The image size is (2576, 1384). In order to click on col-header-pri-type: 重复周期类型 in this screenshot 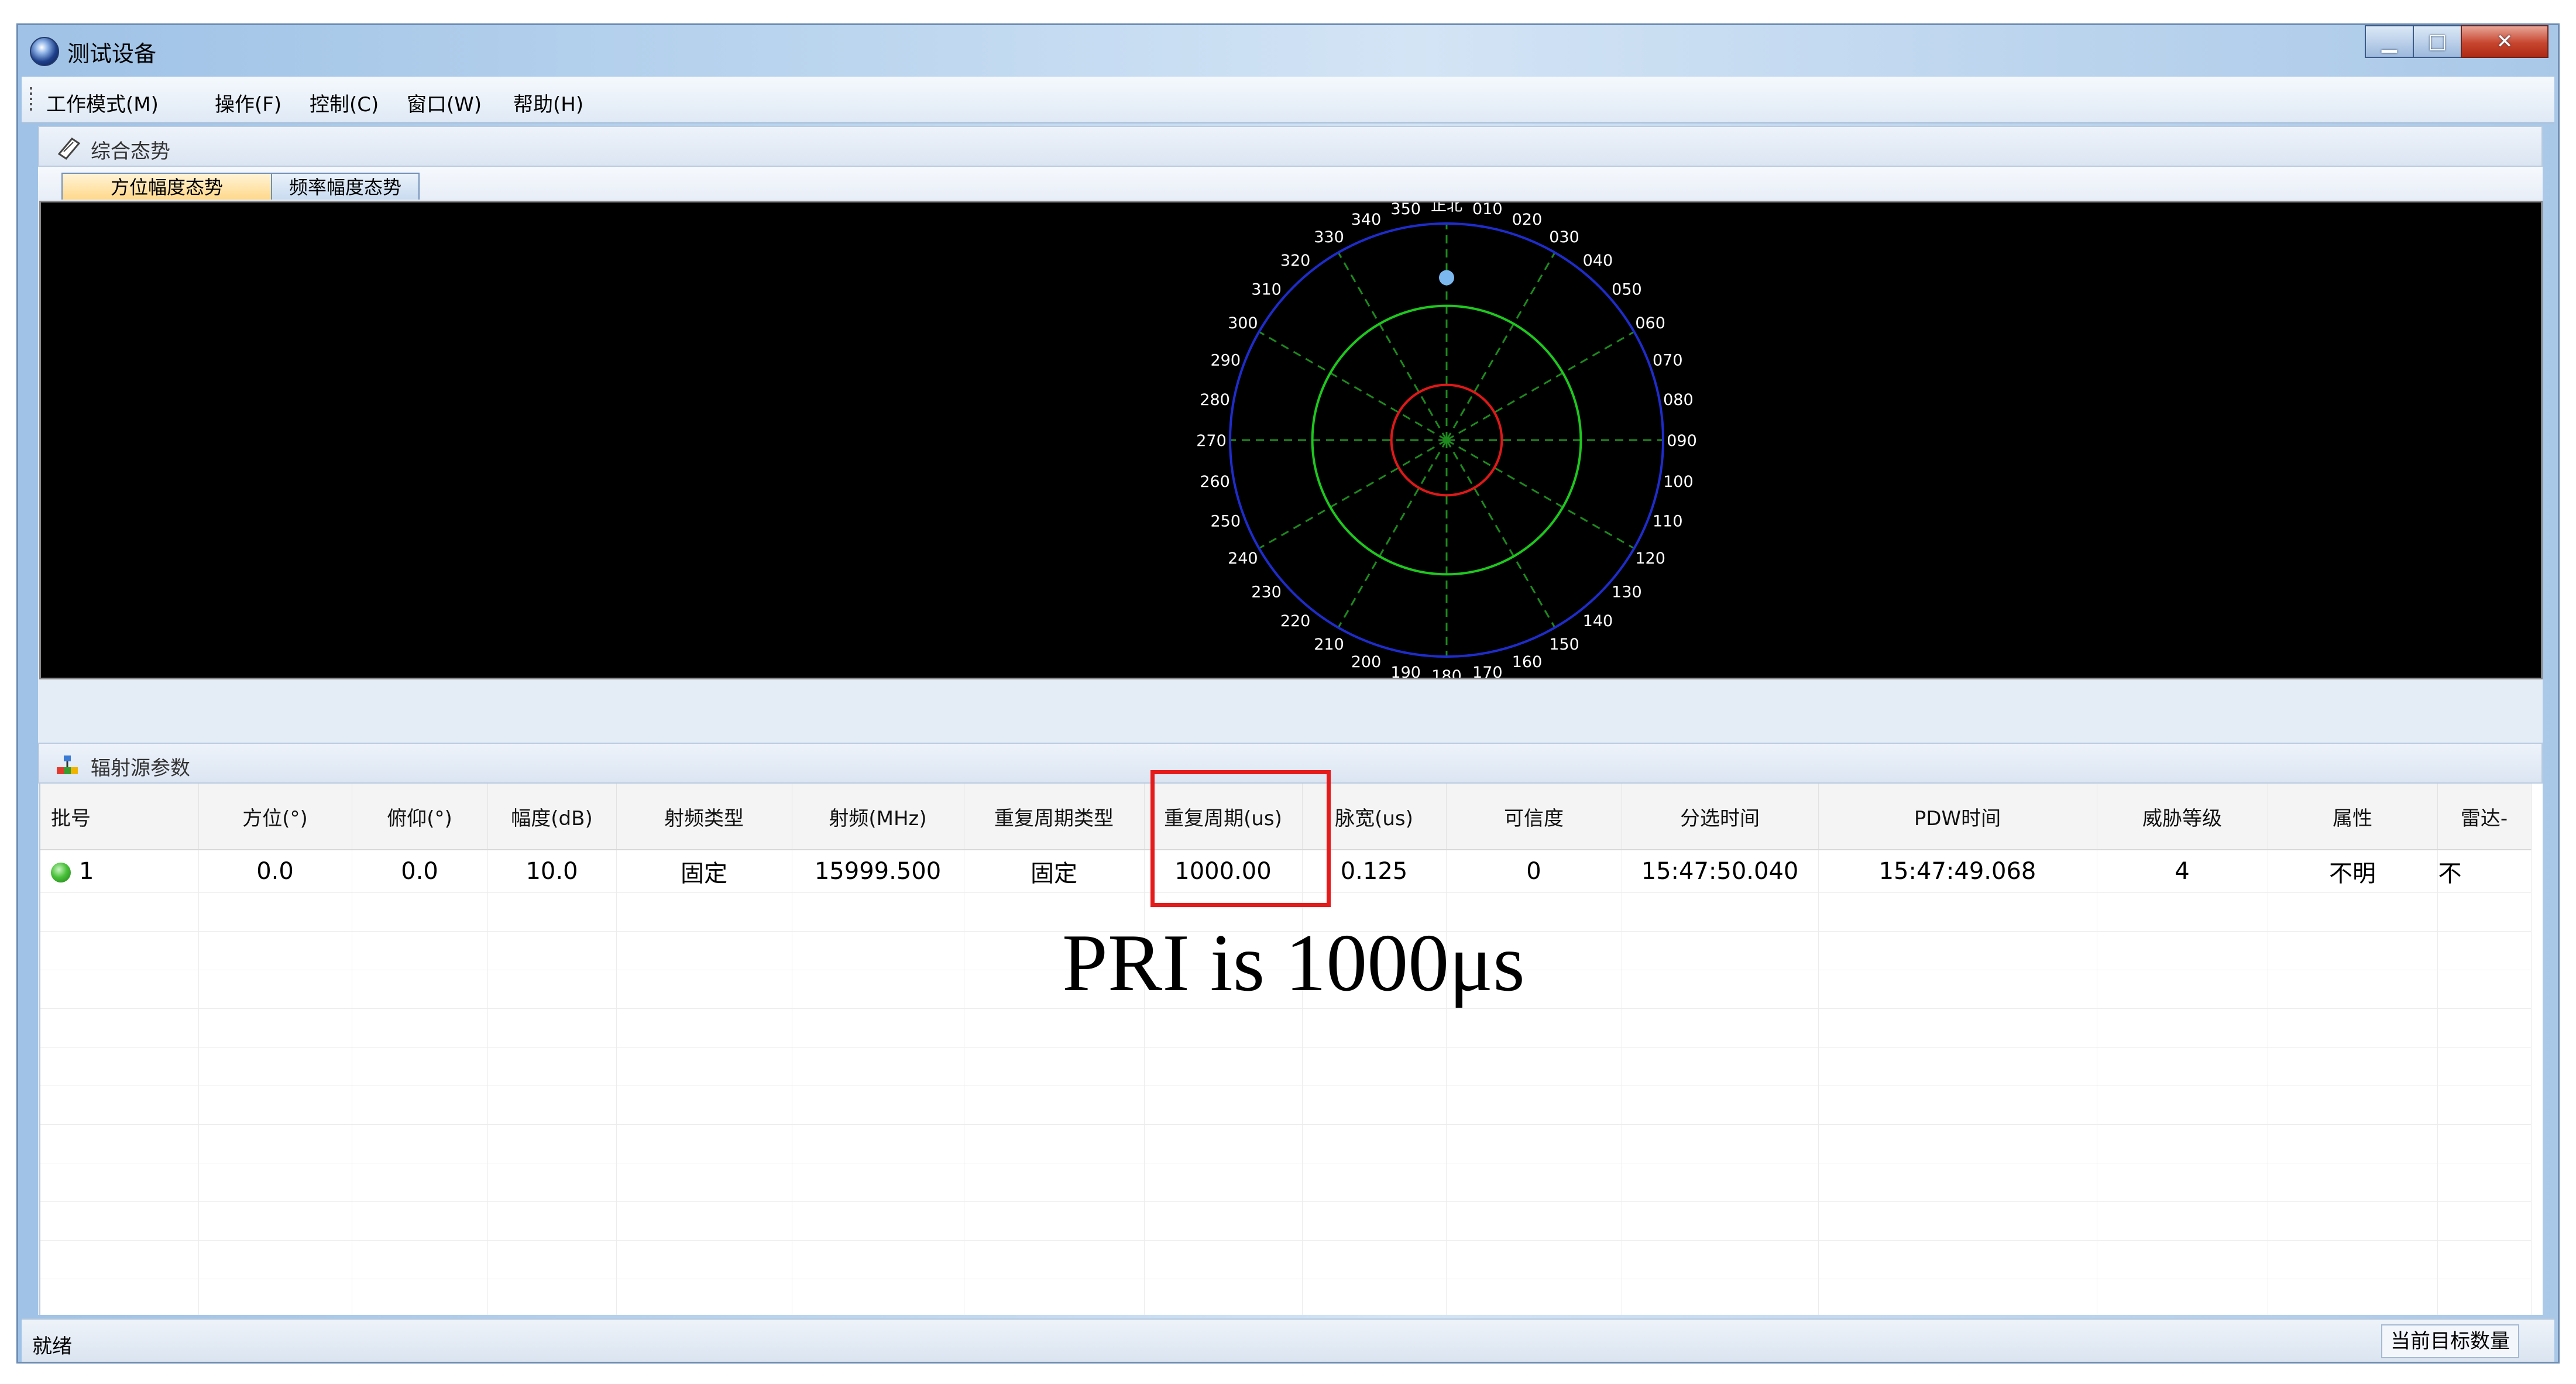, I will do `click(1054, 817)`.